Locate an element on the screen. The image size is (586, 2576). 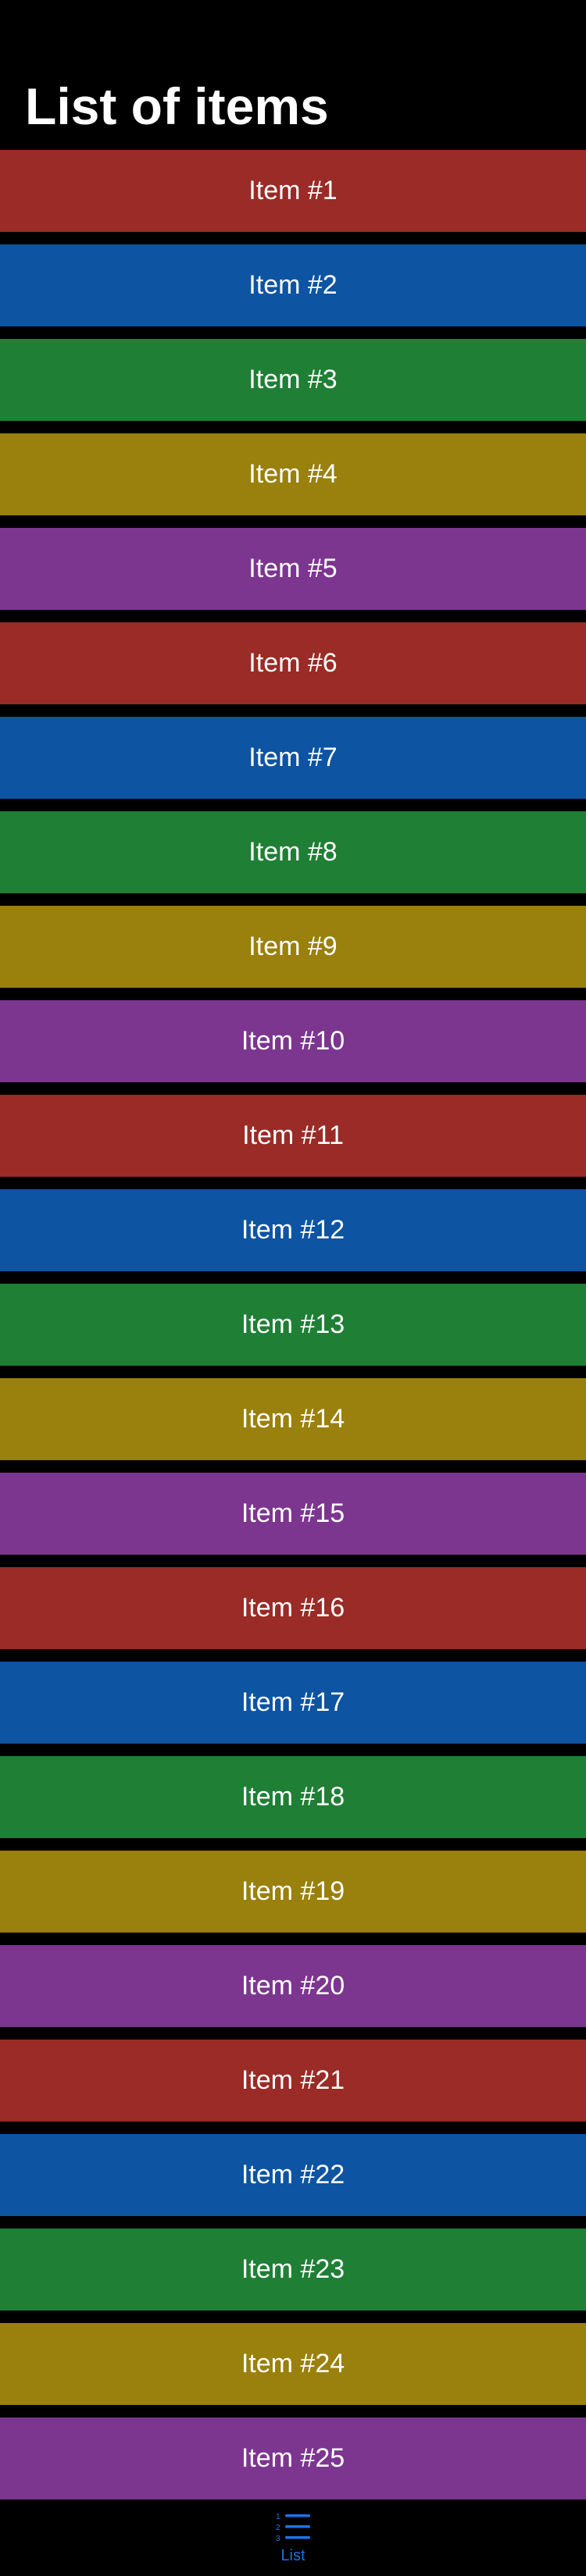
list-item-label: Item #6 is located at coordinates (293, 663).